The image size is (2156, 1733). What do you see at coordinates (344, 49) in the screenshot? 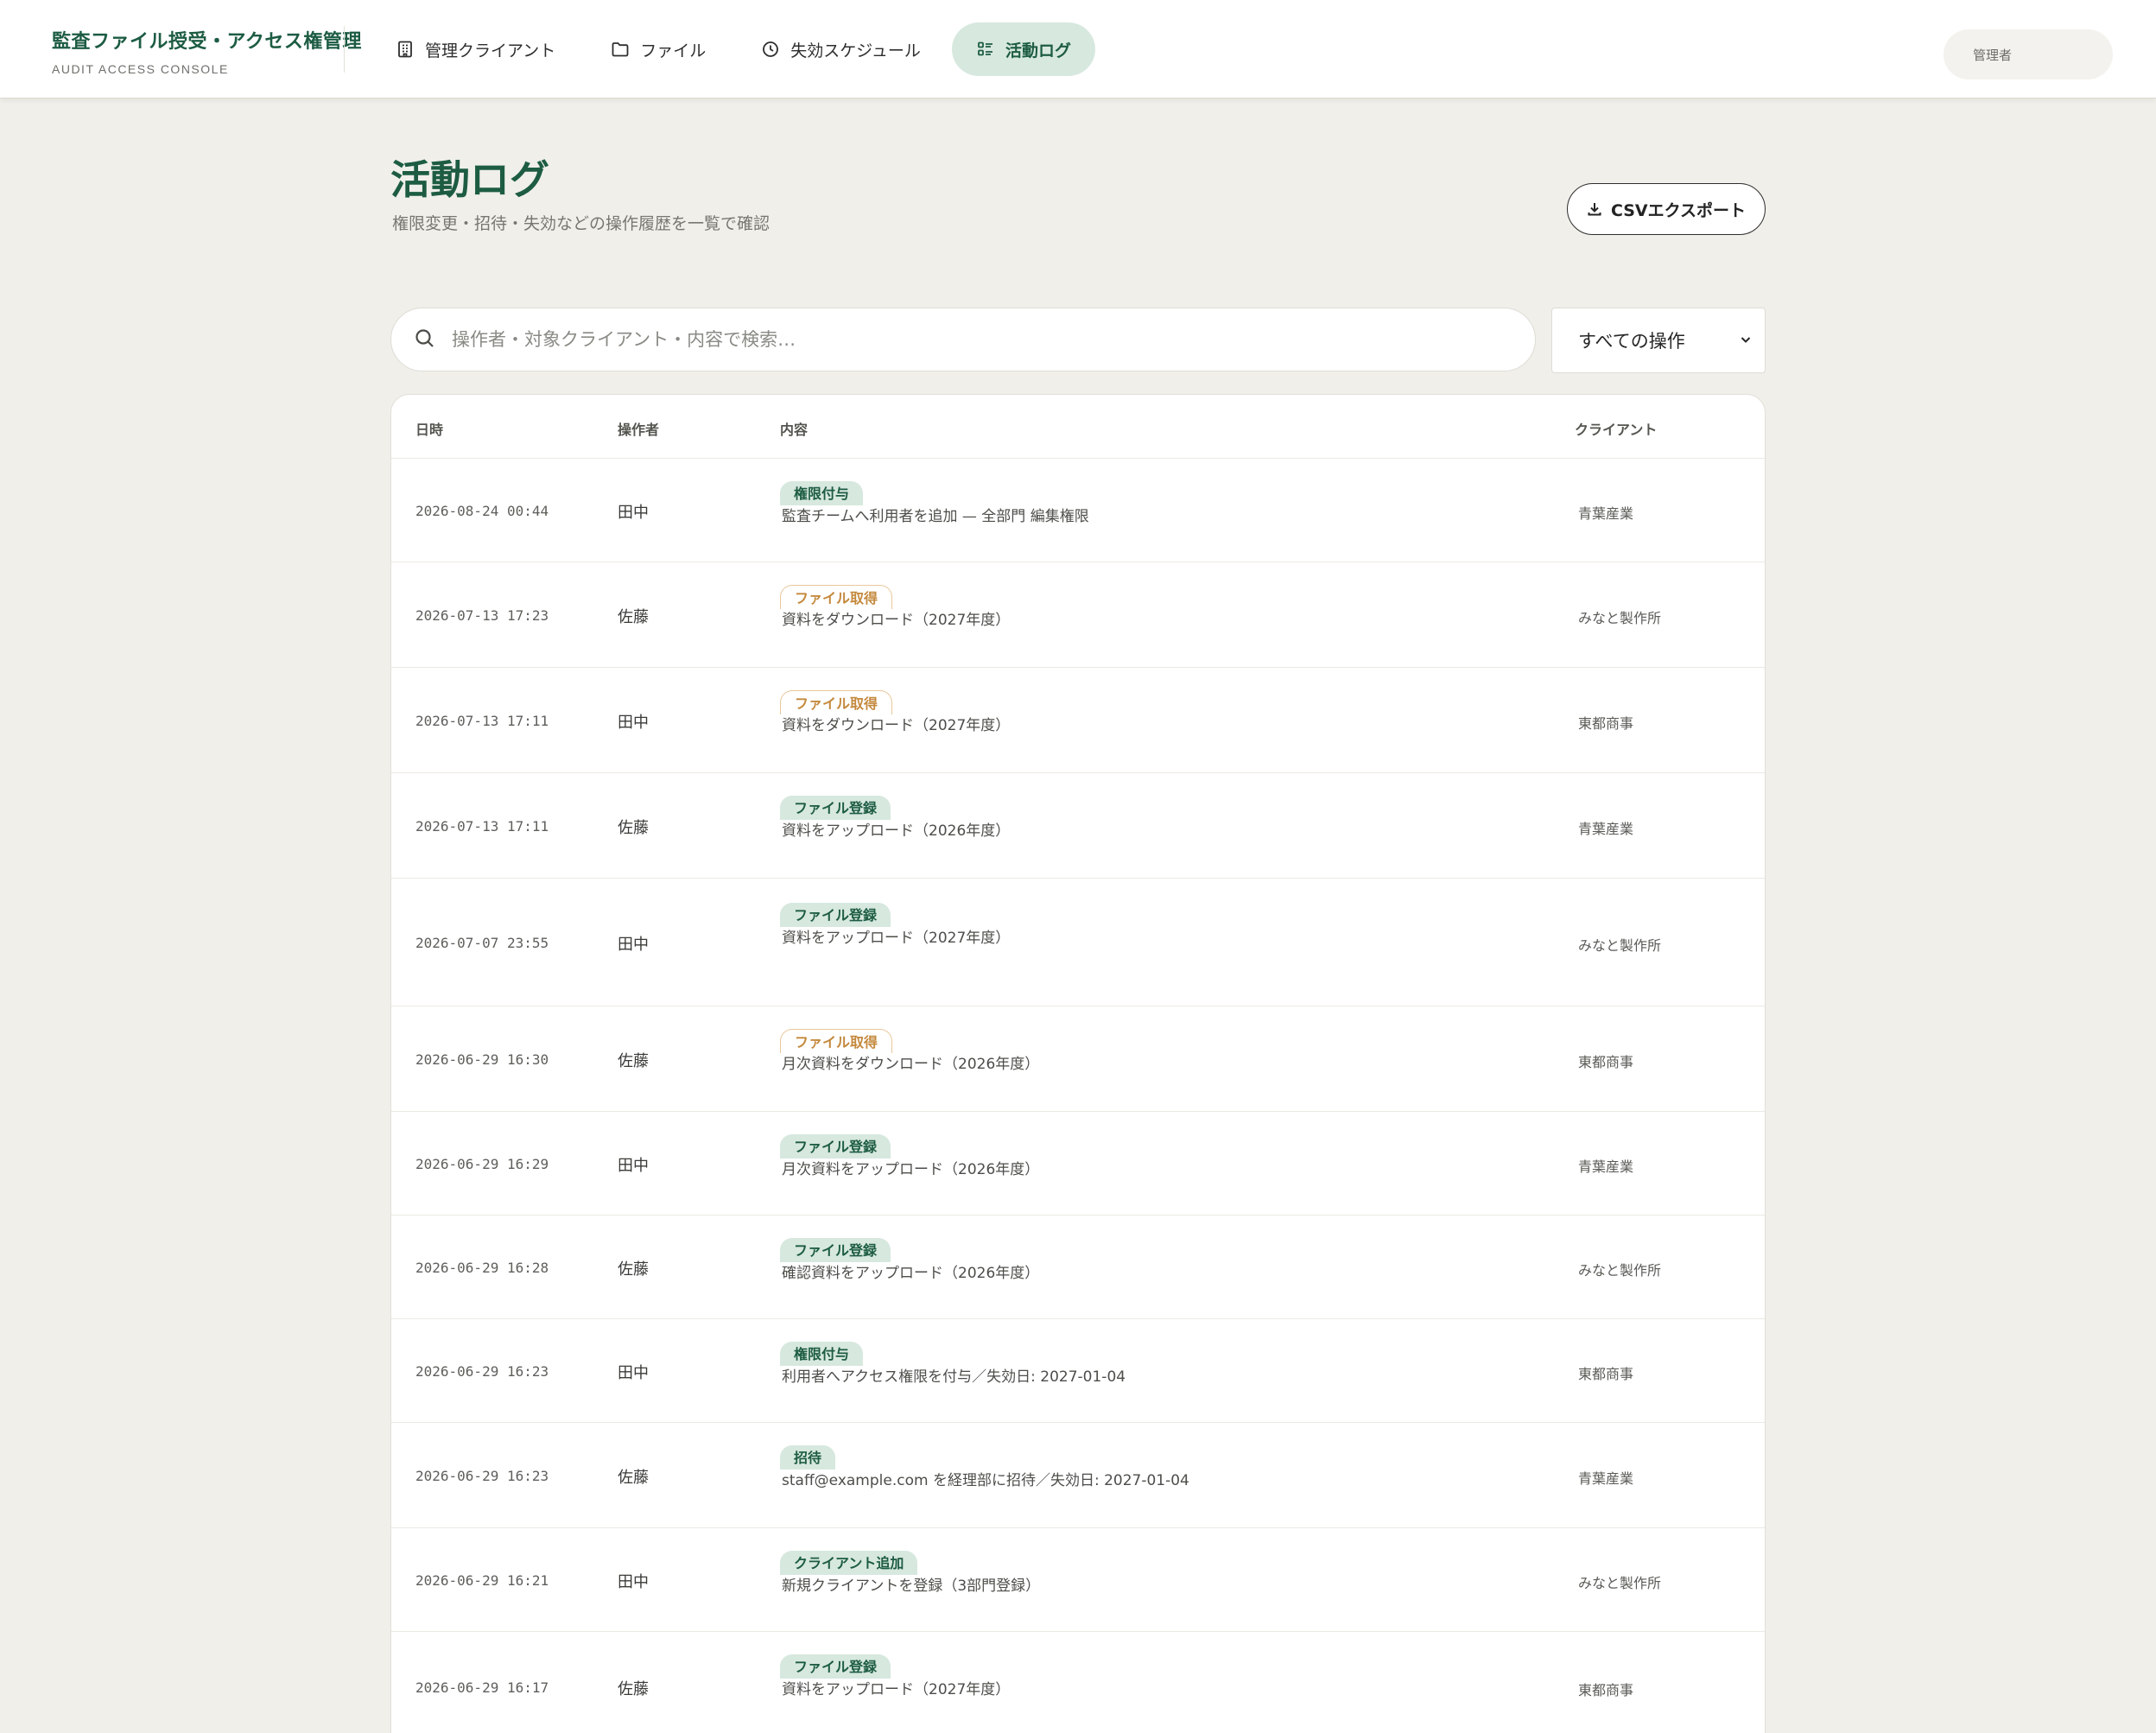
I see `header-divider` at bounding box center [344, 49].